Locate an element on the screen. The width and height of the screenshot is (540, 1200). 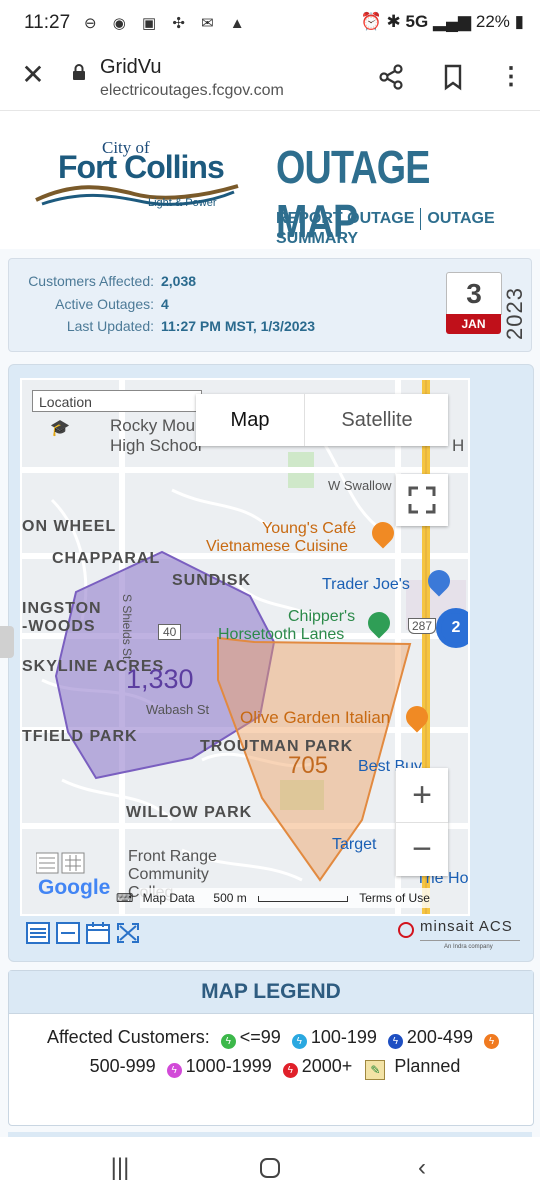
map-type-satellite-button: Satellite is located at coordinates (376, 420).